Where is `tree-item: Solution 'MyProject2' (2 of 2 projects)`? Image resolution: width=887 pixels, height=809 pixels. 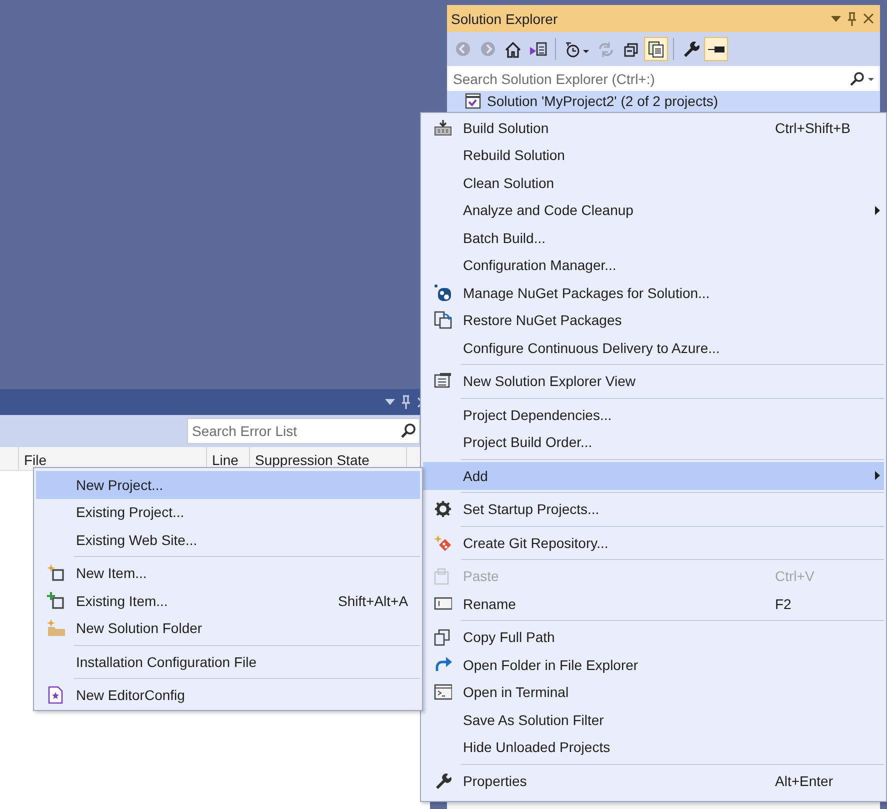
tree-item: Solution 'MyProject2' (2 of 2 projects) is located at coordinates (663, 102).